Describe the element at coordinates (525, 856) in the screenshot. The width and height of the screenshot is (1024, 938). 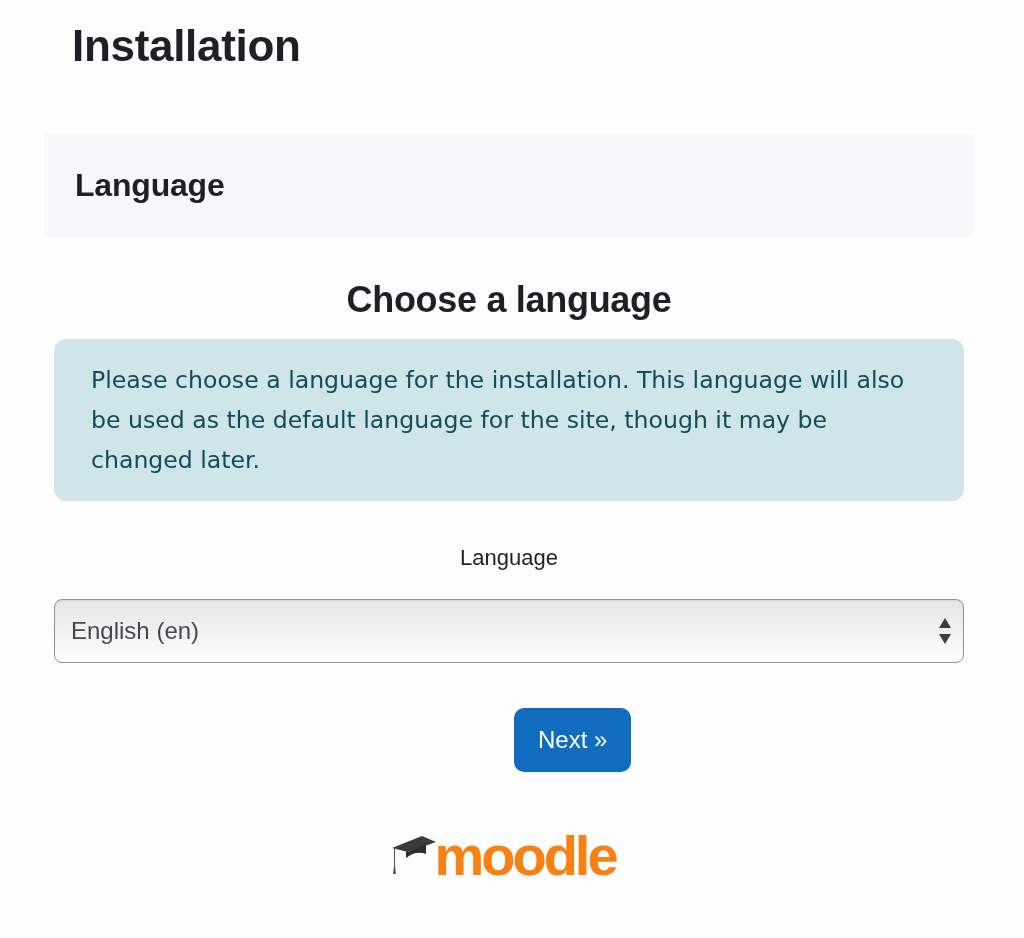
I see `logo-wordmark: moodle` at that location.